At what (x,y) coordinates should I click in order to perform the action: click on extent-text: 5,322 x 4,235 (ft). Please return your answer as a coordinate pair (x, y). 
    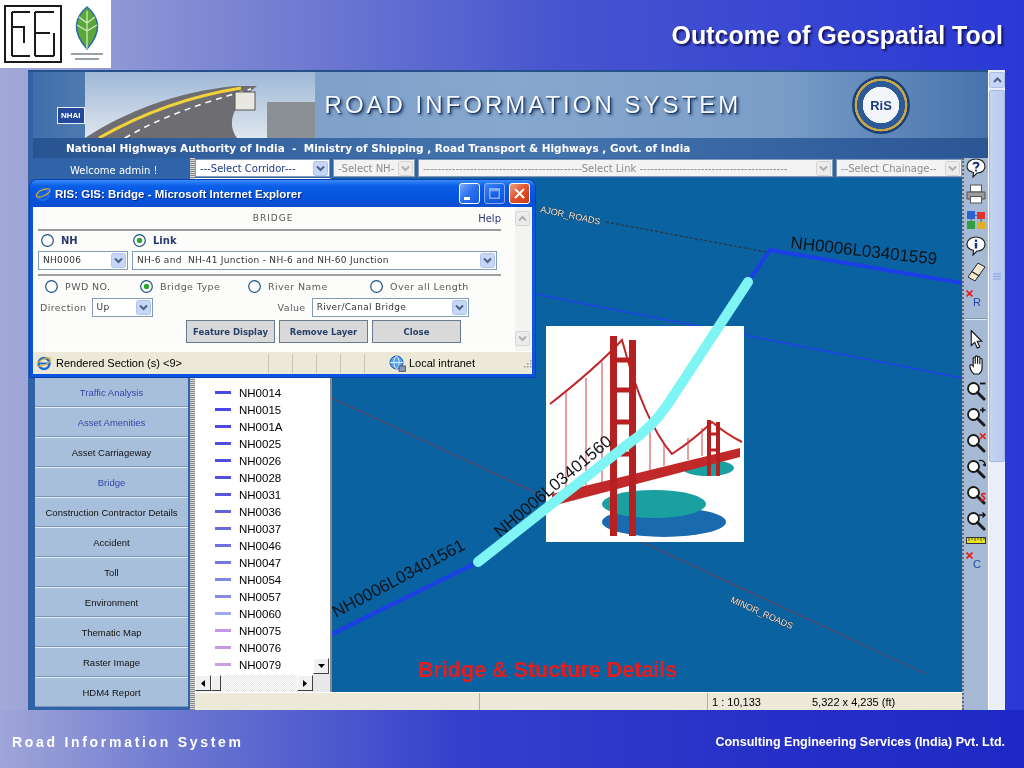
    Looking at the image, I should click on (854, 701).